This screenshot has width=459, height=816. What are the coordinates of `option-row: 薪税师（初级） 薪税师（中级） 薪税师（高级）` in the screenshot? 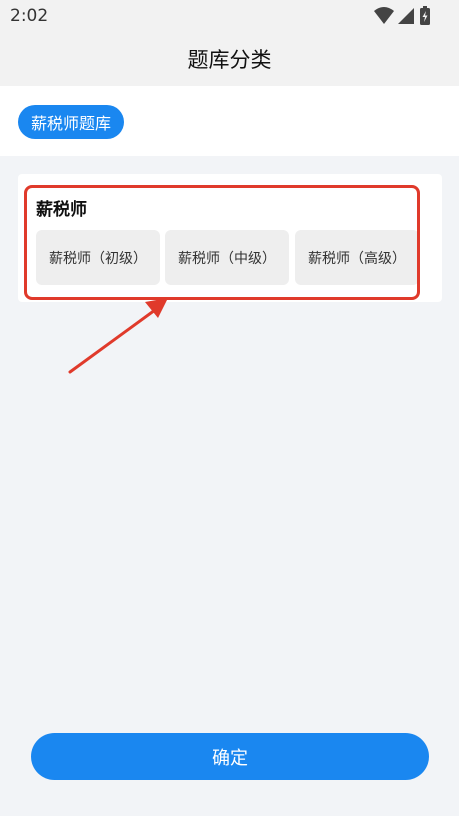 It's located at (236, 258).